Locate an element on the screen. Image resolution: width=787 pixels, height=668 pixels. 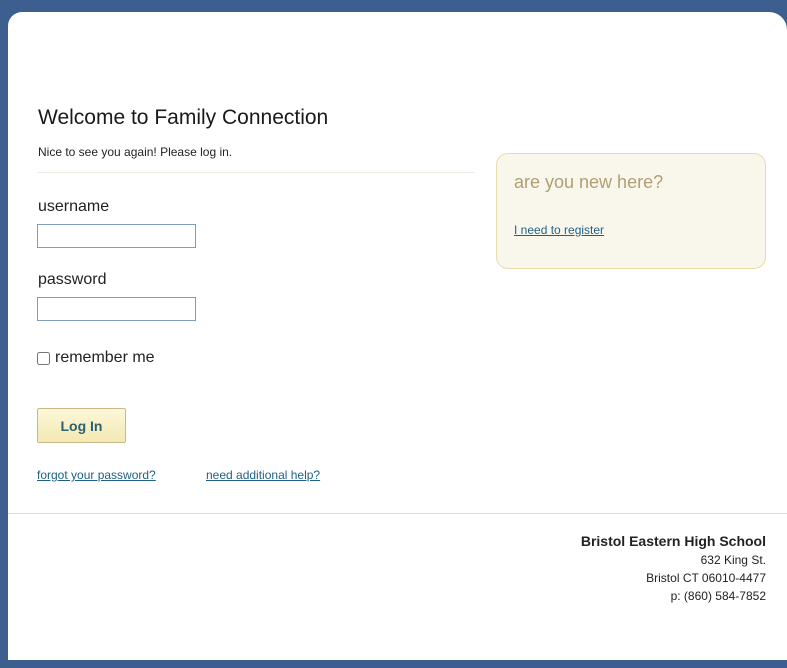
remember-me-label: remember me is located at coordinates (105, 358).